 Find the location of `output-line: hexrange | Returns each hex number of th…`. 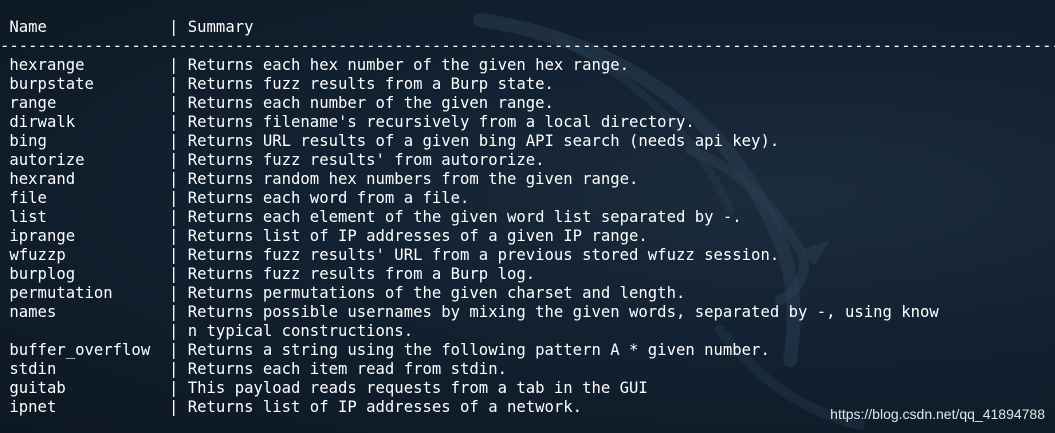

output-line: hexrange | Returns each hex number of th… is located at coordinates (315, 65).